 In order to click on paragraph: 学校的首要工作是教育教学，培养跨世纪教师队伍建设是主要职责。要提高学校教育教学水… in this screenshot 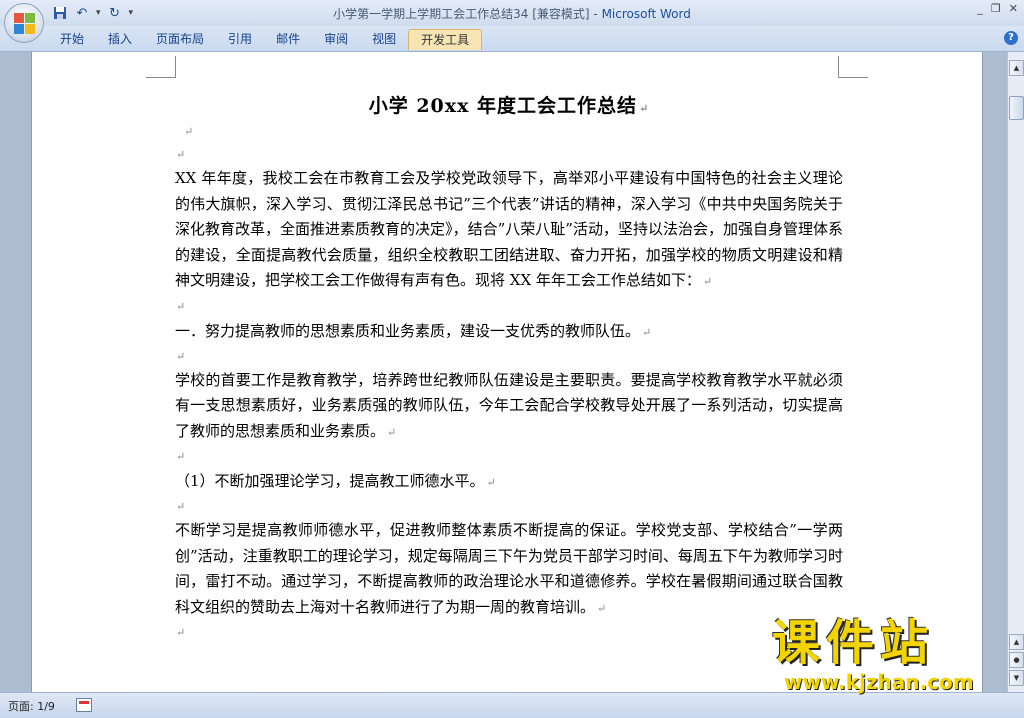, I will do `click(509, 405)`.